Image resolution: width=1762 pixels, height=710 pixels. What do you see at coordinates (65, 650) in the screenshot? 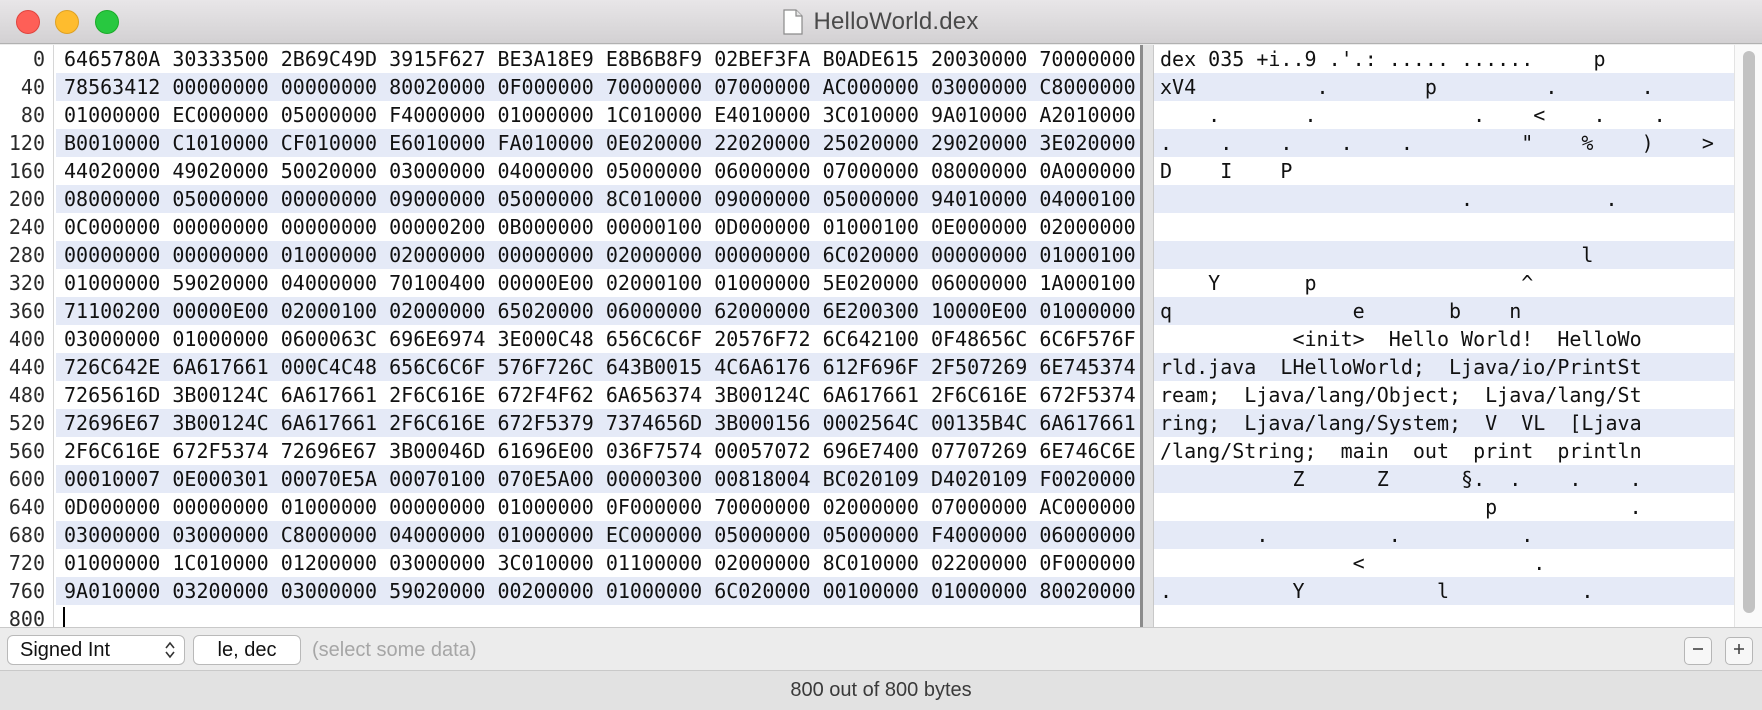
I see `data-type-select-value: Signed Int` at bounding box center [65, 650].